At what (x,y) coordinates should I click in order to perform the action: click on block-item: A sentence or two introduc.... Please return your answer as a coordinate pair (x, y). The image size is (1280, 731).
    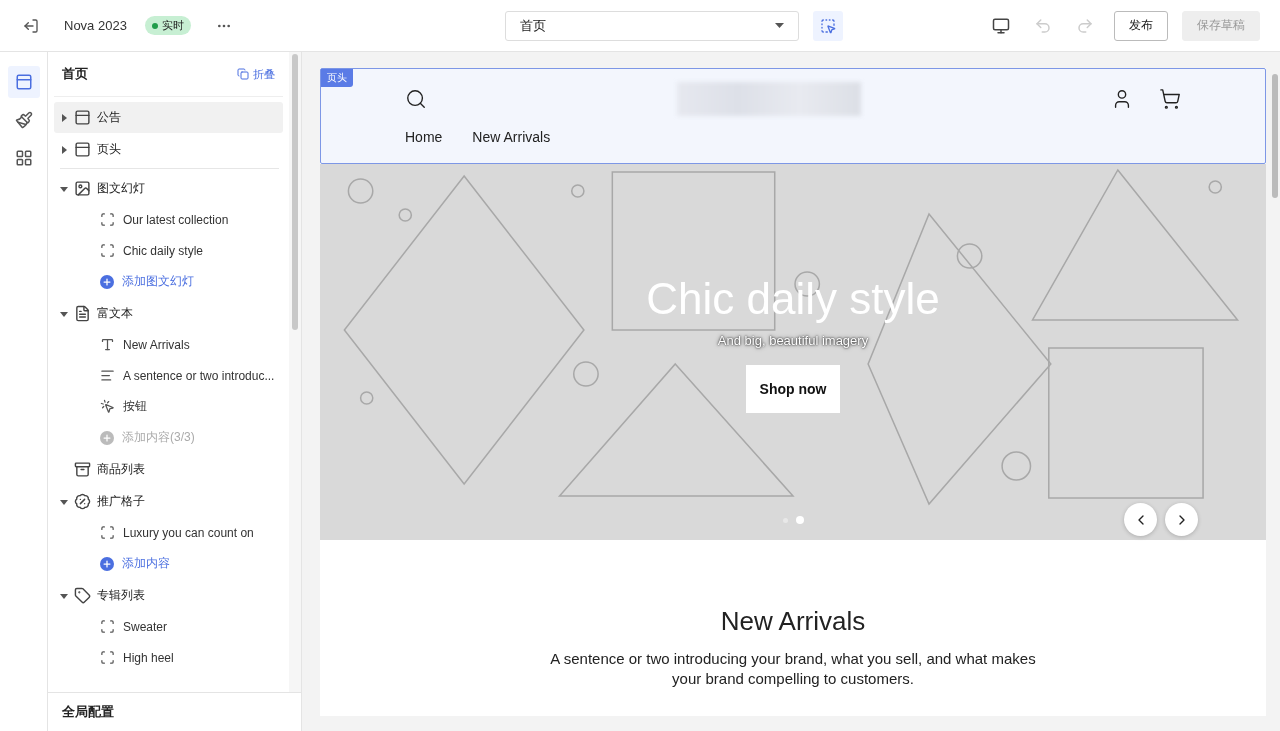
    Looking at the image, I should click on (168, 375).